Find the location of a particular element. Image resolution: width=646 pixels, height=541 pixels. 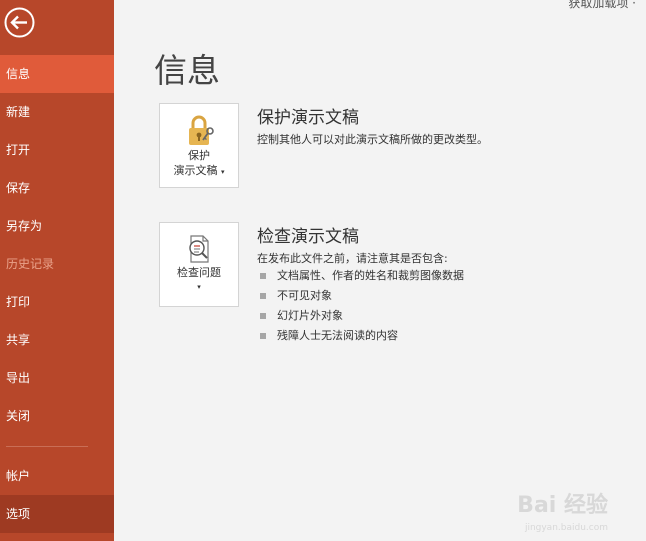

inspect-document-icon is located at coordinates (199, 249).